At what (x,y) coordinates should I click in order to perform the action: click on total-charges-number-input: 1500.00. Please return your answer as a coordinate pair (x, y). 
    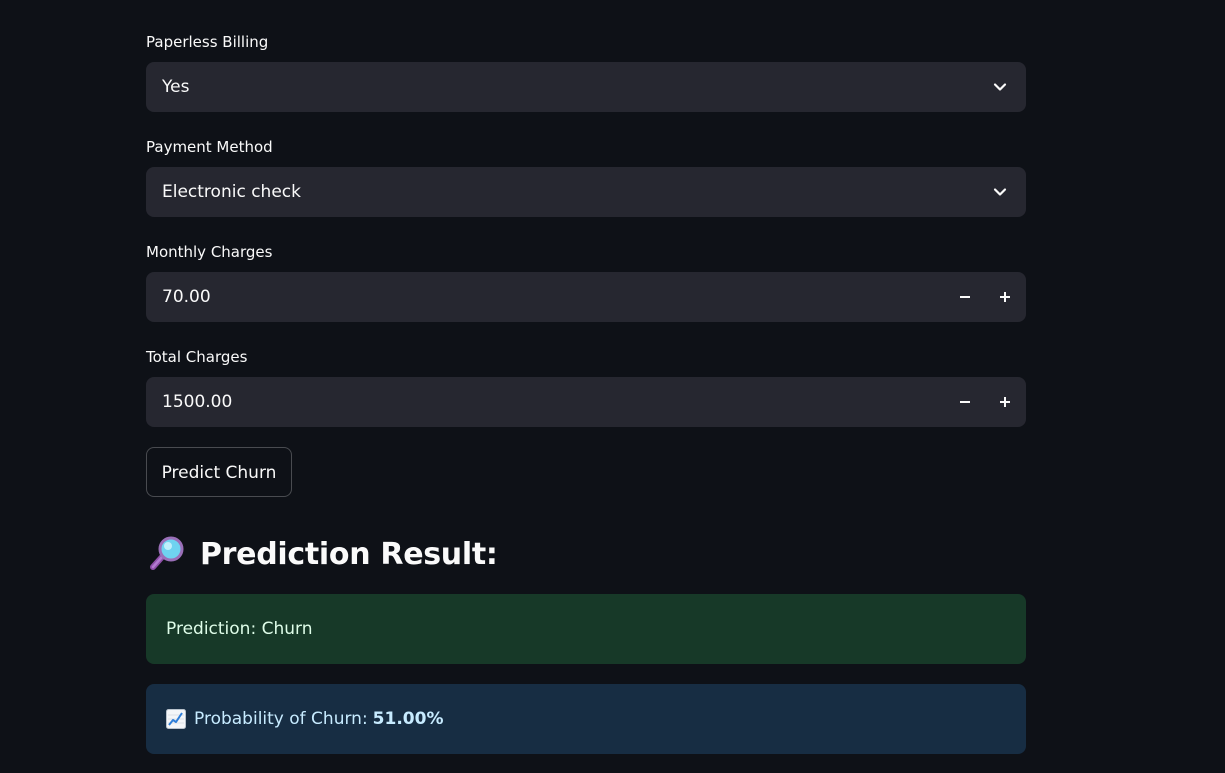
    Looking at the image, I should click on (586, 402).